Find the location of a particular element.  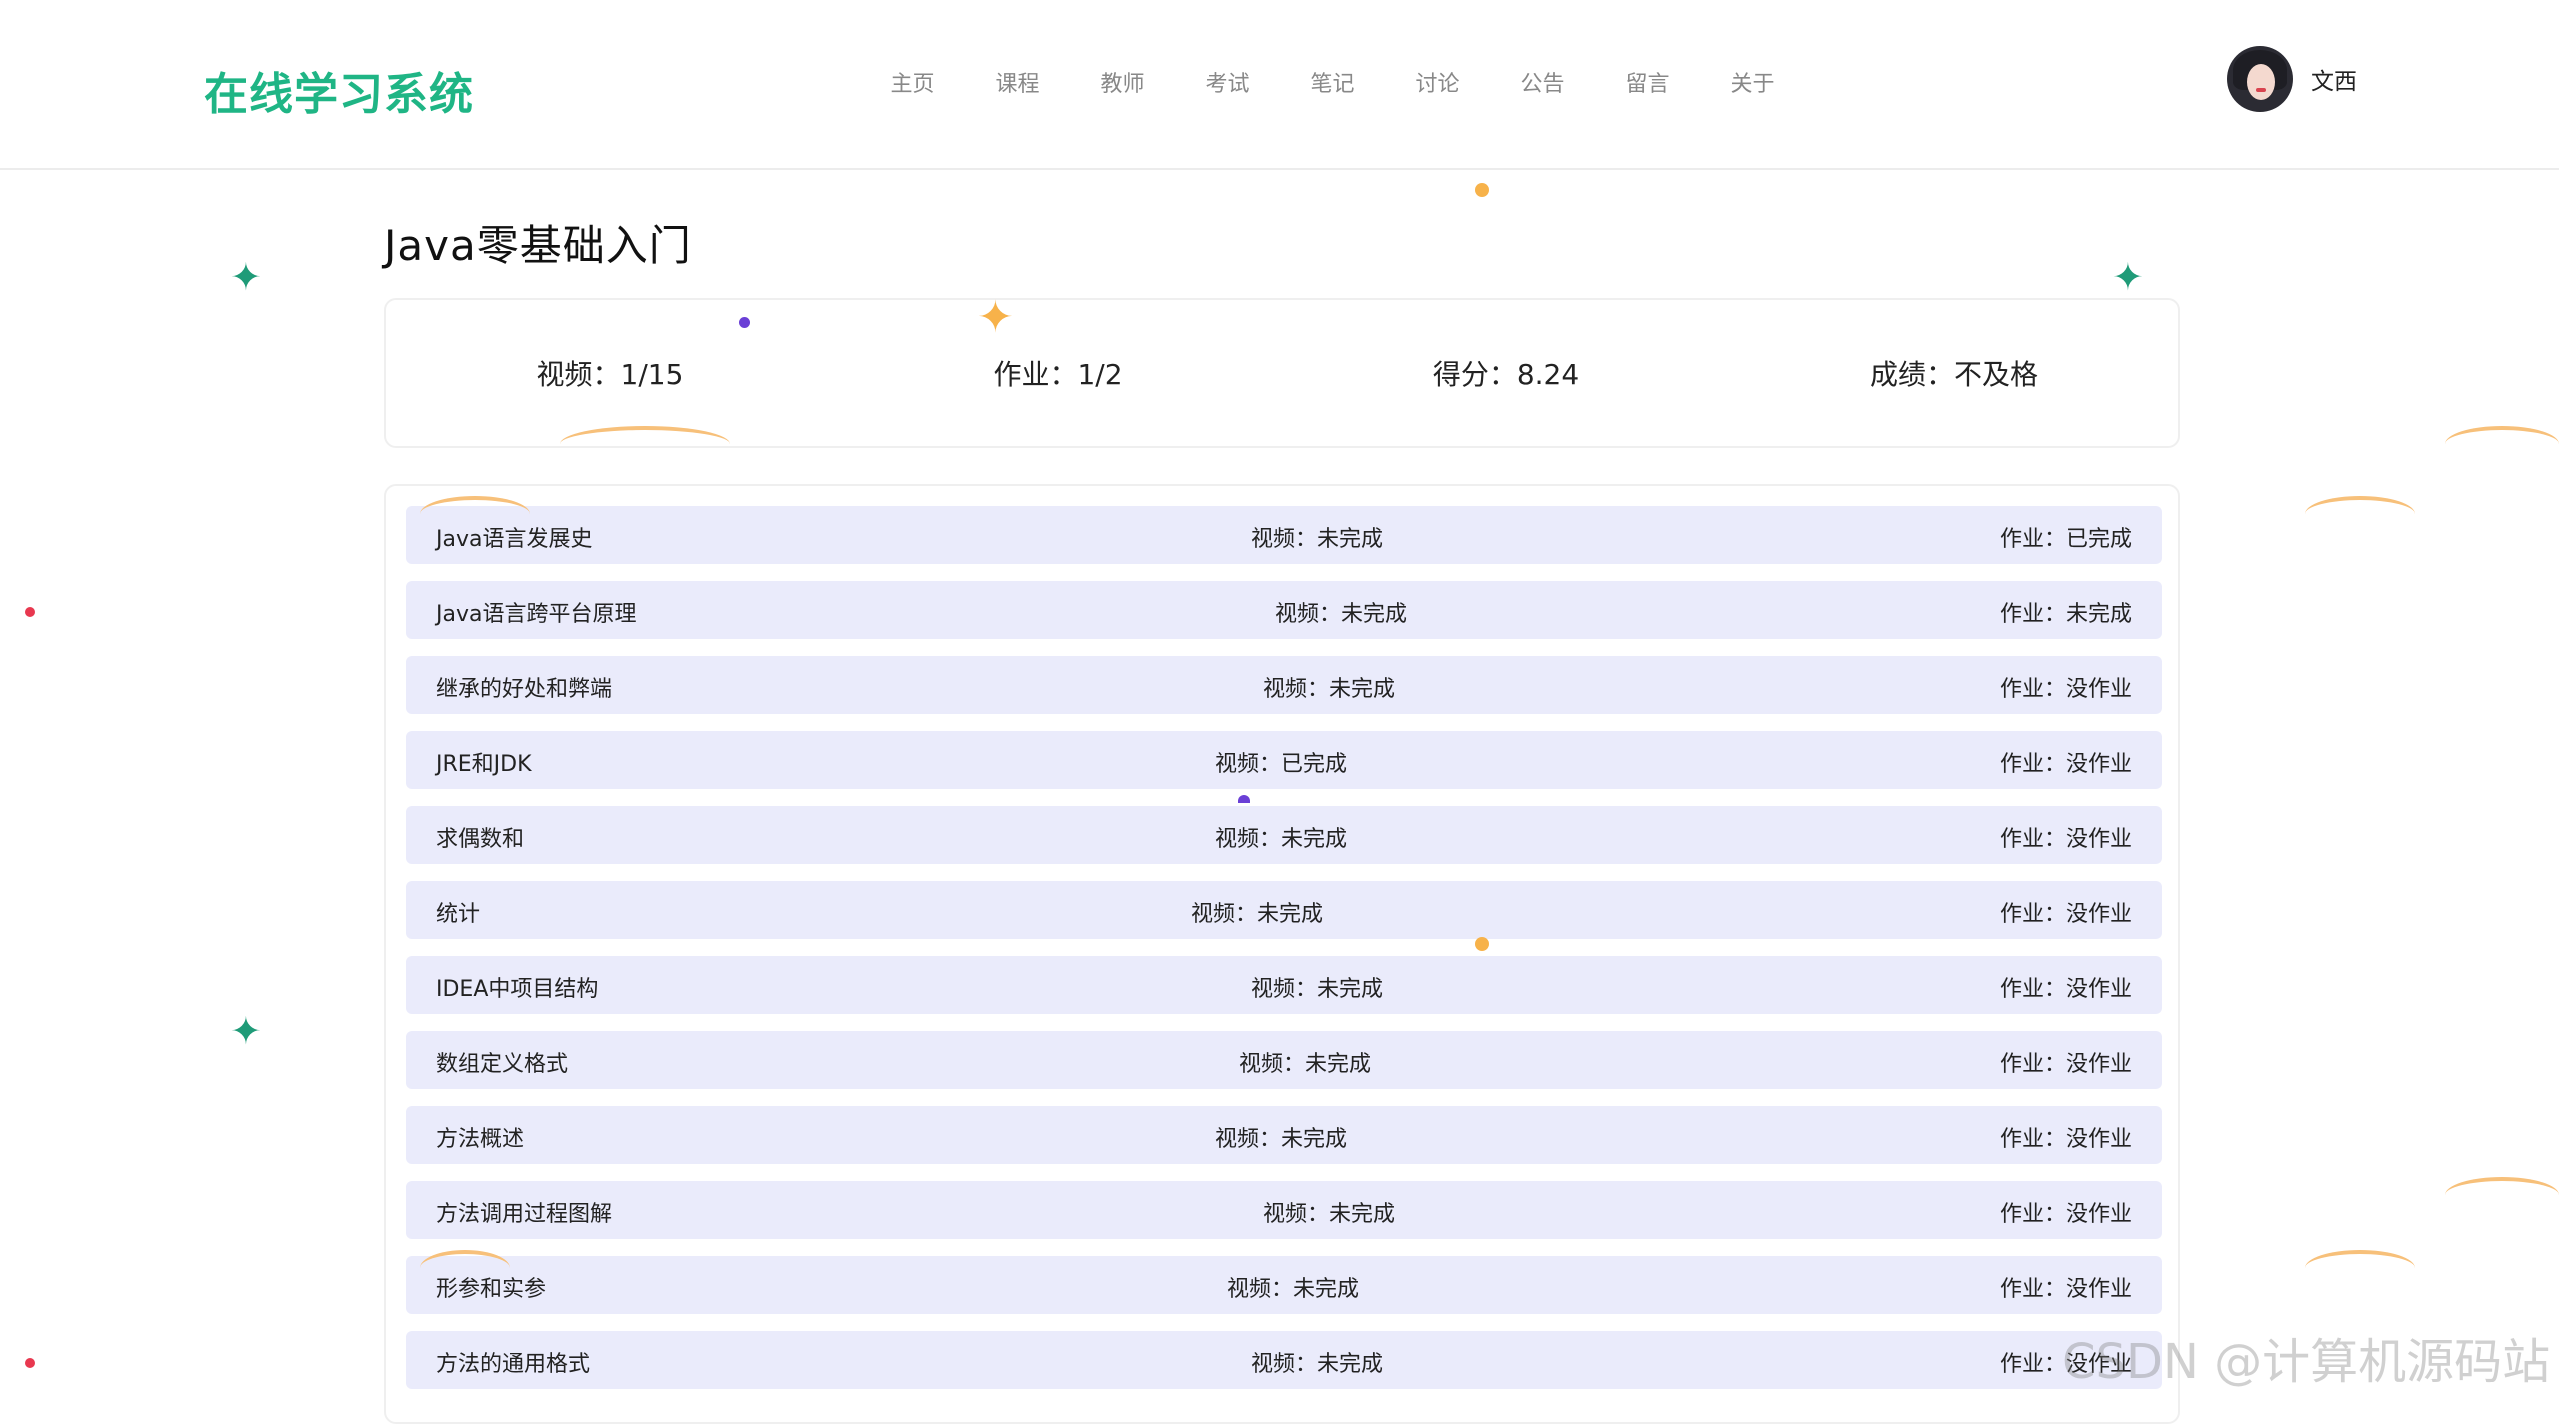

lesson-row: Java语言发展史 视频：未完成 作业：已完成 is located at coordinates (1284, 535).